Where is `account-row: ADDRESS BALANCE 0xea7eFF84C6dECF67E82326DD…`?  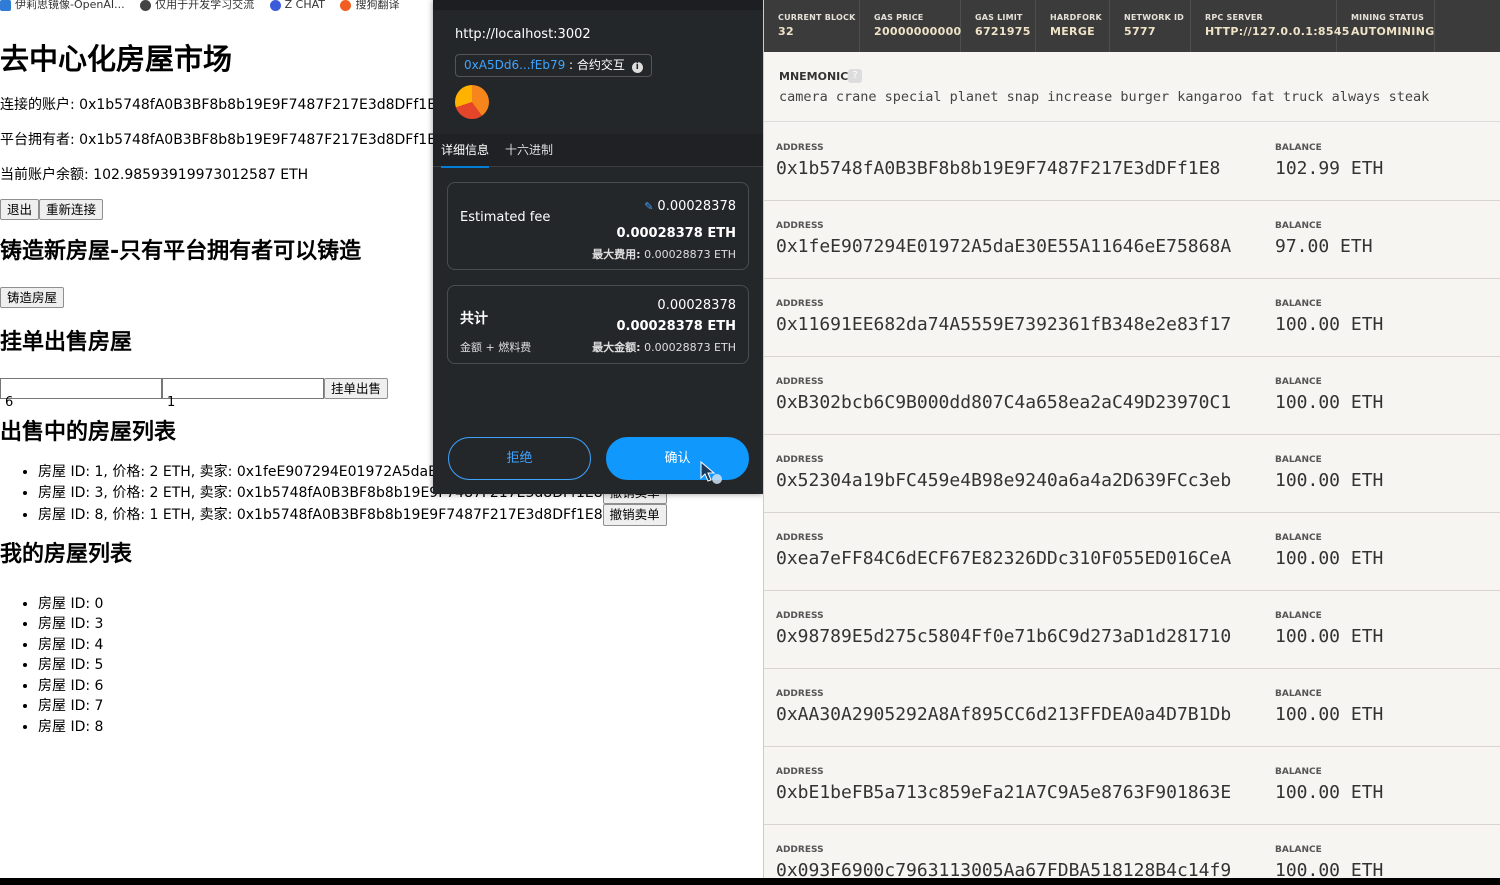
account-row: ADDRESS BALANCE 0xea7eFF84C6dECF67E82326DD… is located at coordinates (1132, 552).